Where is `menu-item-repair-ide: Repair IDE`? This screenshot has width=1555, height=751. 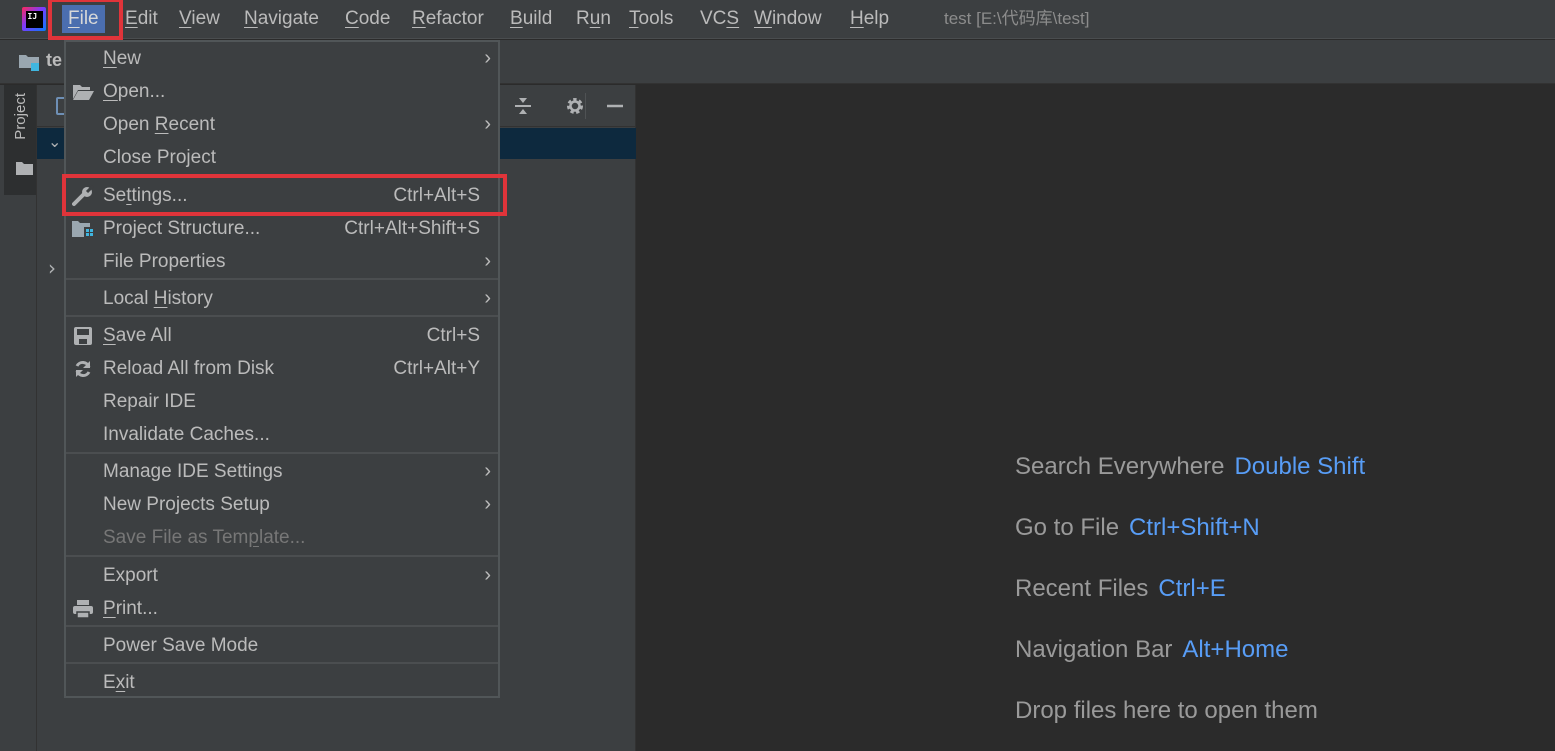
menu-item-repair-ide: Repair IDE is located at coordinates (282, 401).